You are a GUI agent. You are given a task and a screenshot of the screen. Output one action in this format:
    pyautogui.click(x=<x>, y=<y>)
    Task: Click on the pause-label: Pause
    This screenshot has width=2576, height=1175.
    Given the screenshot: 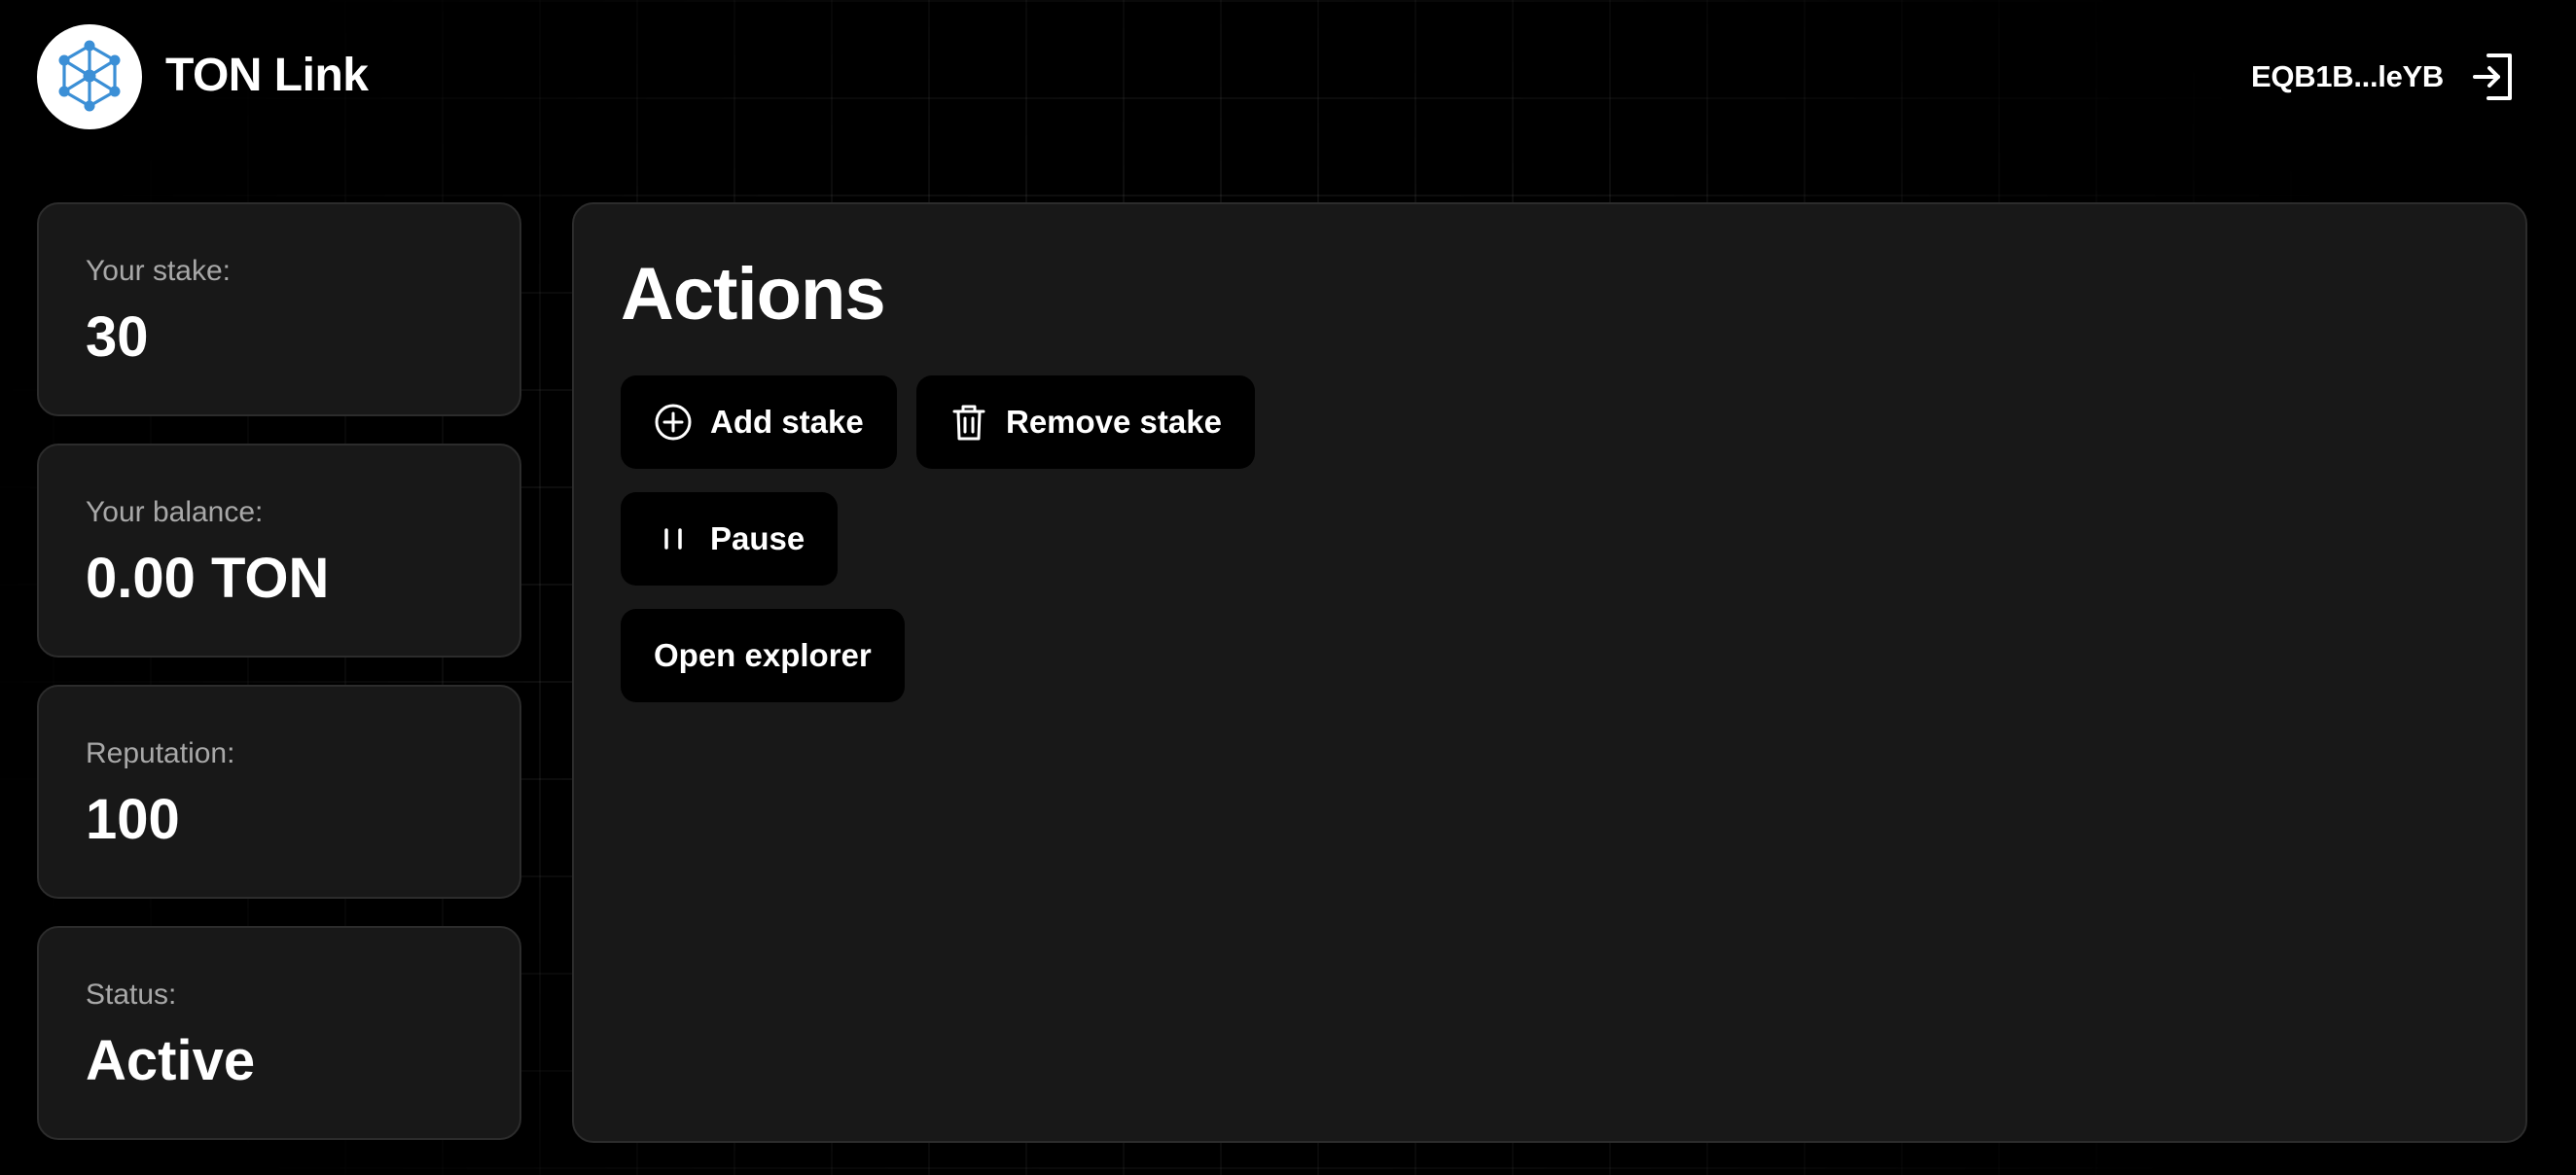 What is the action you would take?
    pyautogui.click(x=757, y=538)
    